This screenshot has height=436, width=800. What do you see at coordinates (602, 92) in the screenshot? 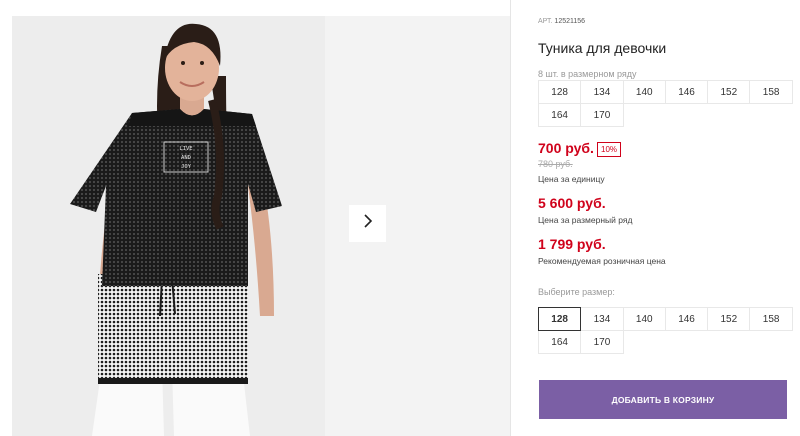
I see `size-range-cell: 134` at bounding box center [602, 92].